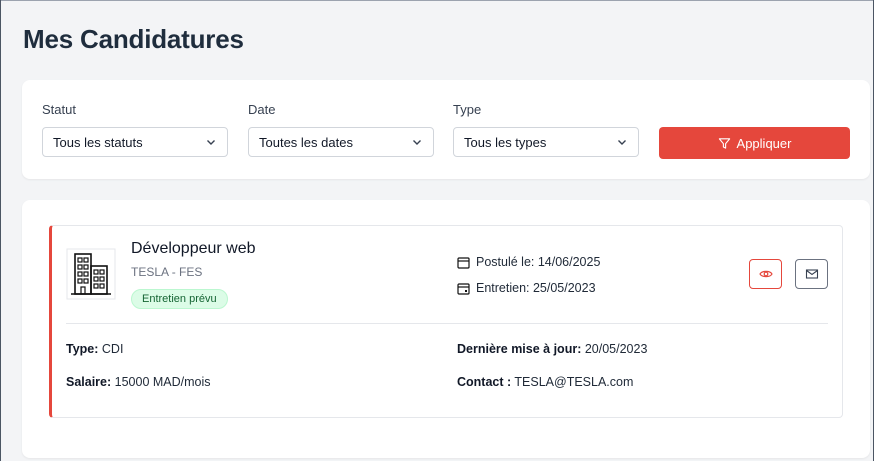 The image size is (874, 461). I want to click on date-filter: Date Toutes les dates, so click(341, 129).